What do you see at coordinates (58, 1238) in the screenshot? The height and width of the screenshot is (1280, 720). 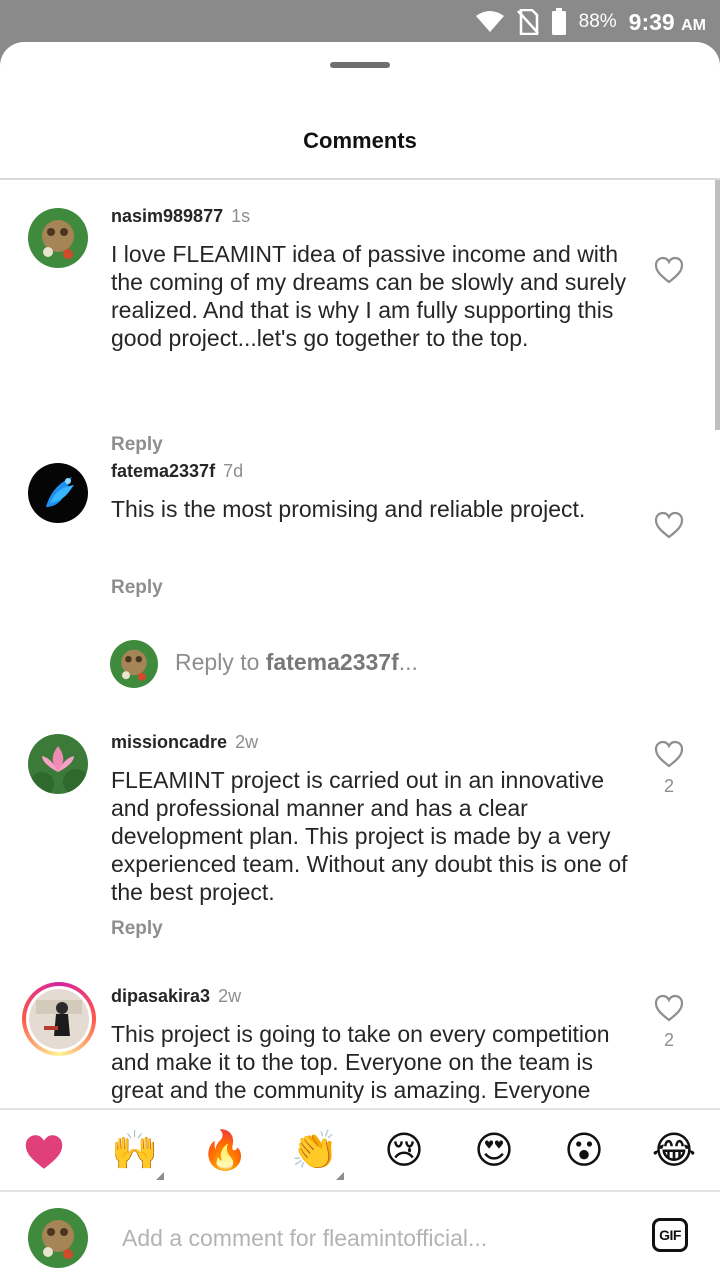 I see `composer-avatar` at bounding box center [58, 1238].